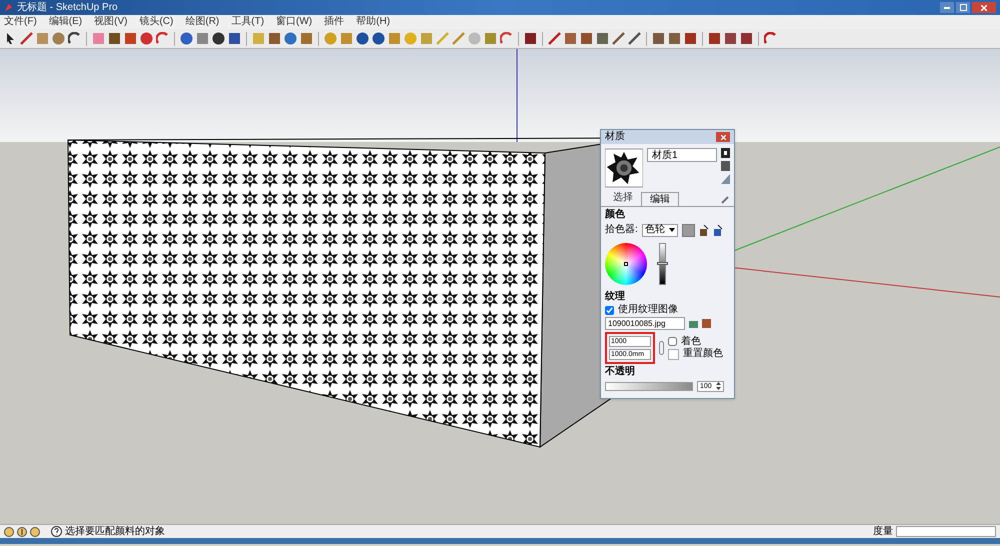 This screenshot has width=1000, height=546. What do you see at coordinates (22, 531) in the screenshot?
I see `credits-icon` at bounding box center [22, 531].